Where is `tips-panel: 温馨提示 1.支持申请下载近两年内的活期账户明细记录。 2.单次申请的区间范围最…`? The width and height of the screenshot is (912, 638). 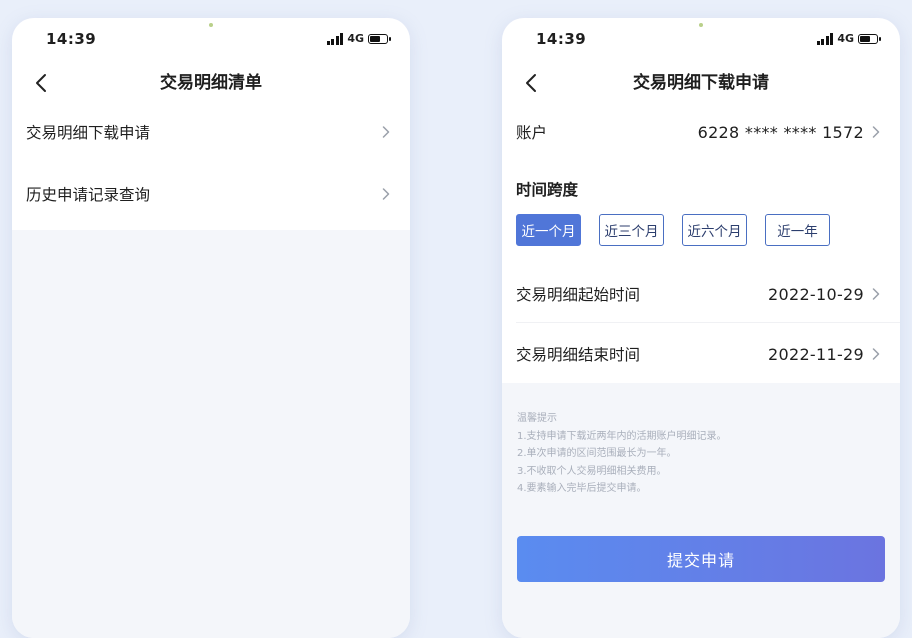 tips-panel: 温馨提示 1.支持申请下载近两年内的活期账户明细记录。 2.单次申请的区间范围最… is located at coordinates (622, 454).